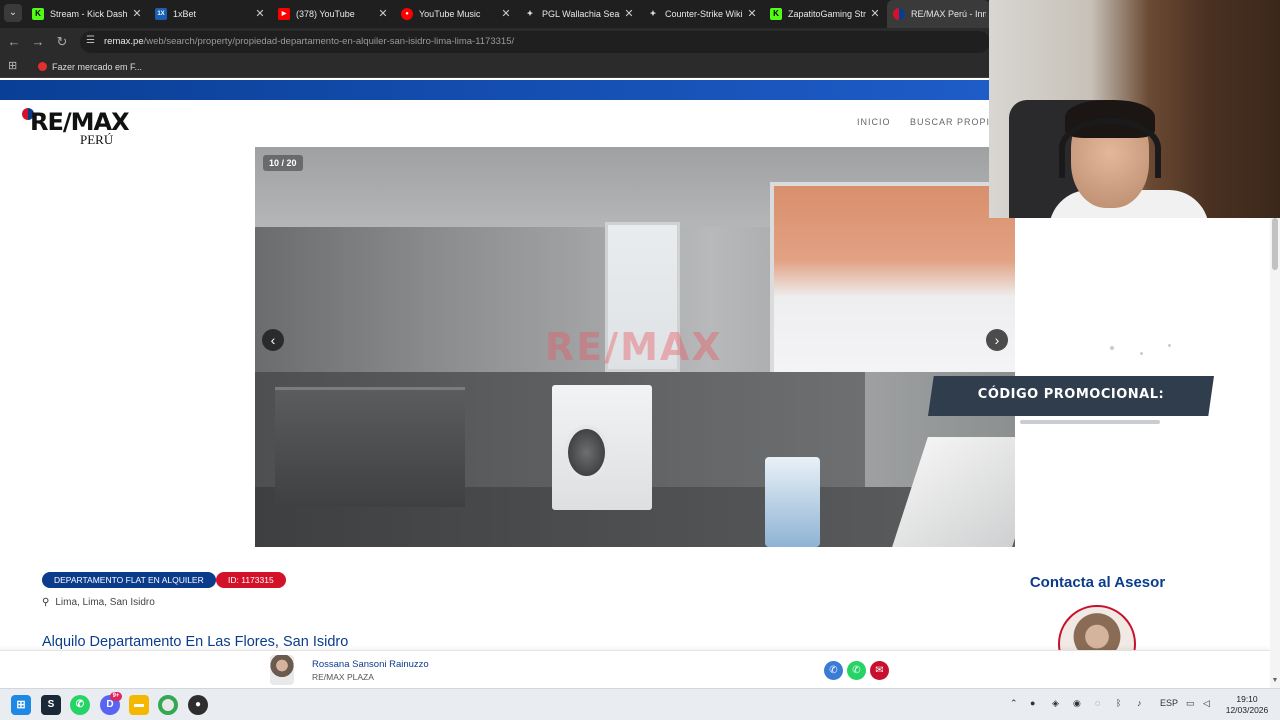 The height and width of the screenshot is (720, 1280). Describe the element at coordinates (1190, 703) in the screenshot. I see `monitor-icon: ▭` at that location.